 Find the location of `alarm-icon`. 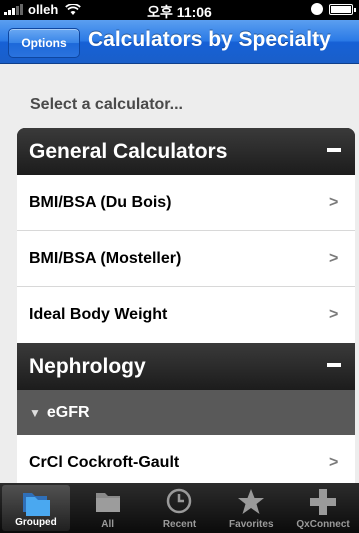

alarm-icon is located at coordinates (317, 9).